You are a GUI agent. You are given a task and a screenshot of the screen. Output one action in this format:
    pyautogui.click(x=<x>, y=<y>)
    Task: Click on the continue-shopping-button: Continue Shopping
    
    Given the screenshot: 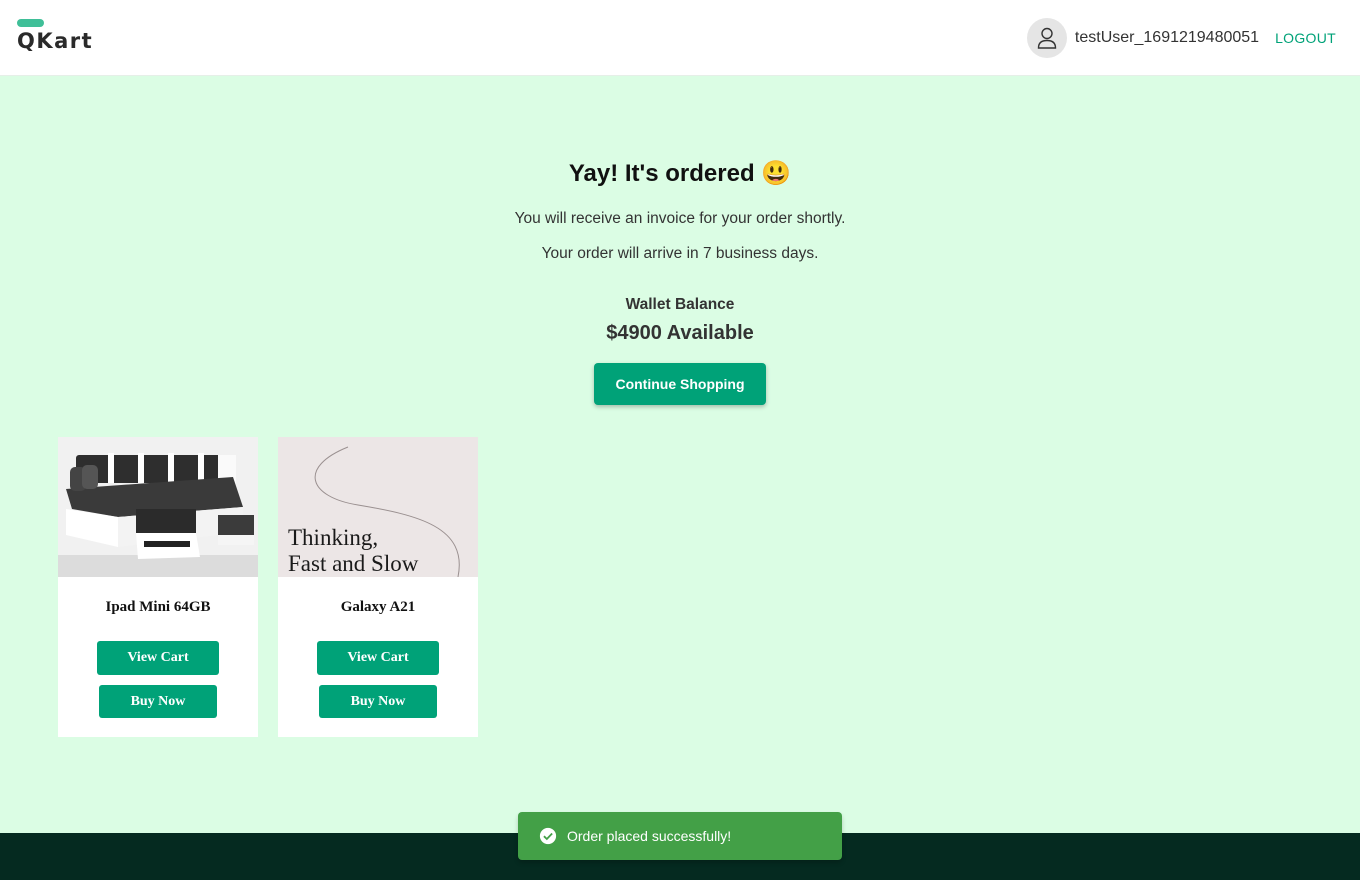 What is the action you would take?
    pyautogui.click(x=680, y=384)
    